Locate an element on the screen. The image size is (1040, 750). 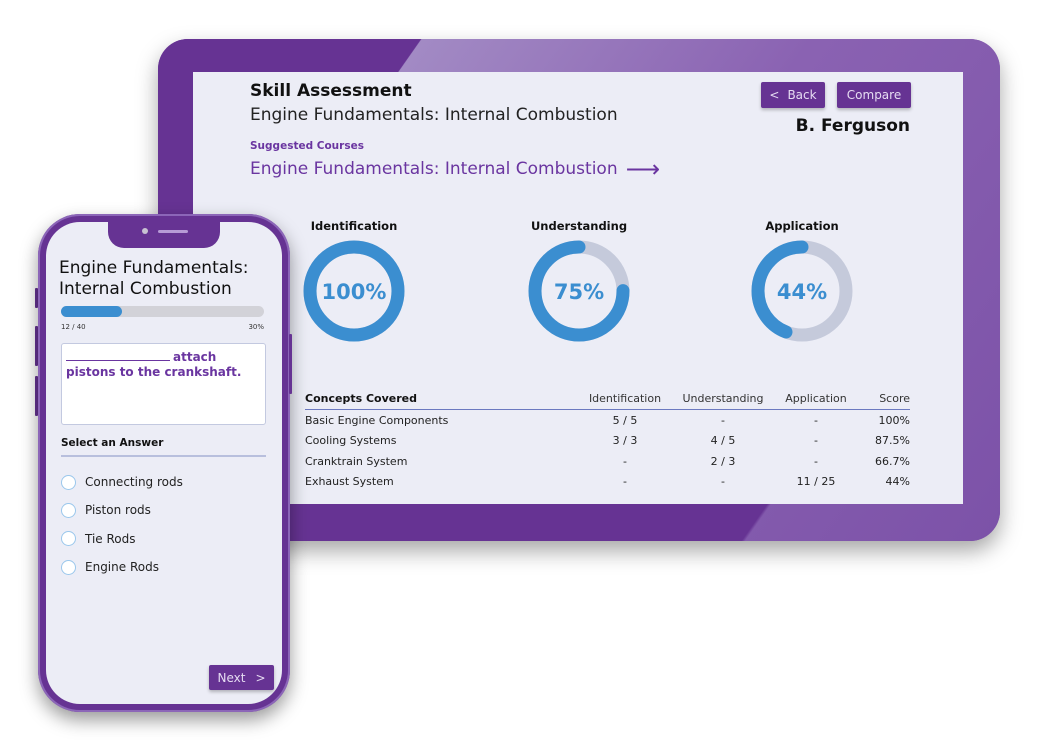
compare-button: Compare is located at coordinates (874, 95).